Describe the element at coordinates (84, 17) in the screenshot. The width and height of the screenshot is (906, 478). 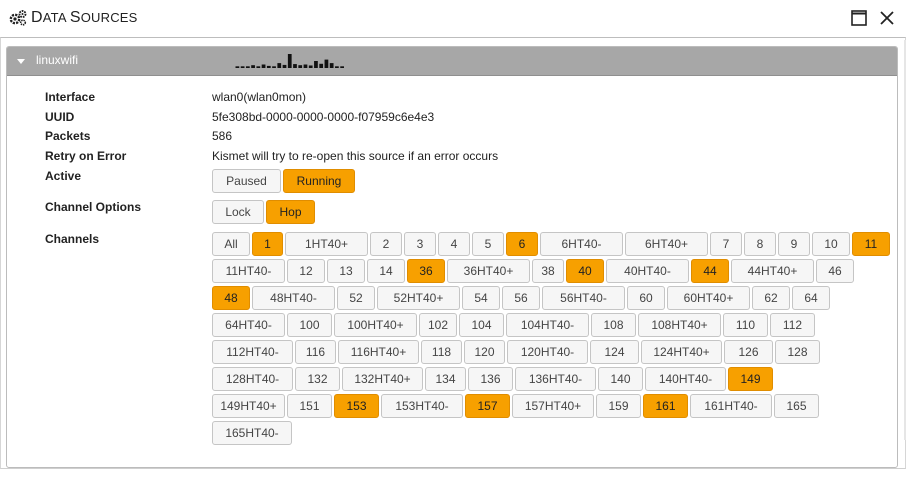
I see `window-title: Data Sources` at that location.